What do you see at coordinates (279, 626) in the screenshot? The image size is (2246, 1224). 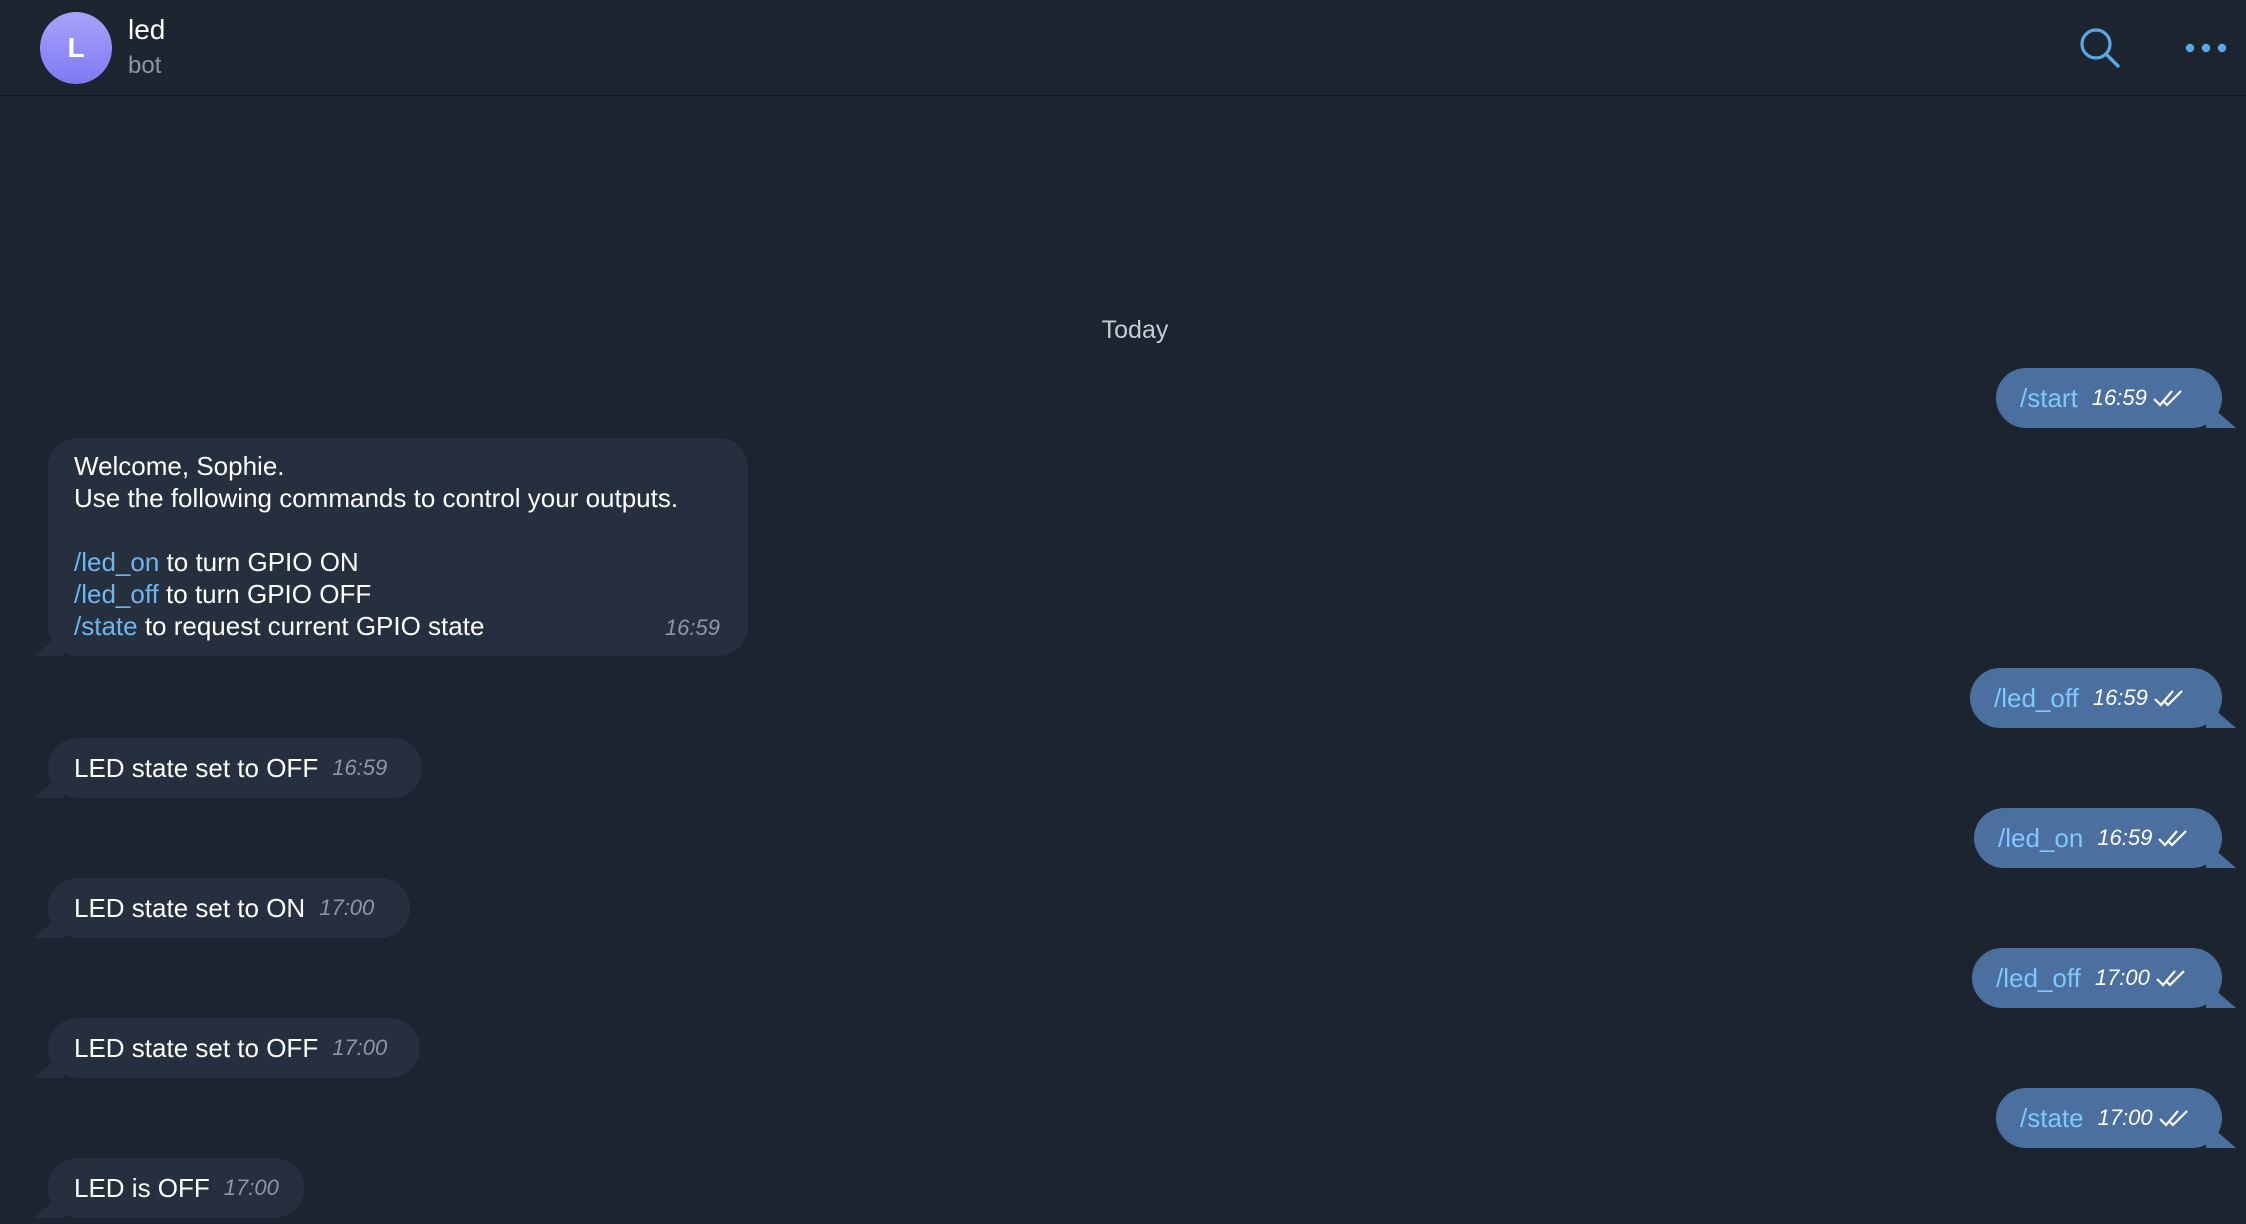 I see `message-line: /state to request current GPIO state` at bounding box center [279, 626].